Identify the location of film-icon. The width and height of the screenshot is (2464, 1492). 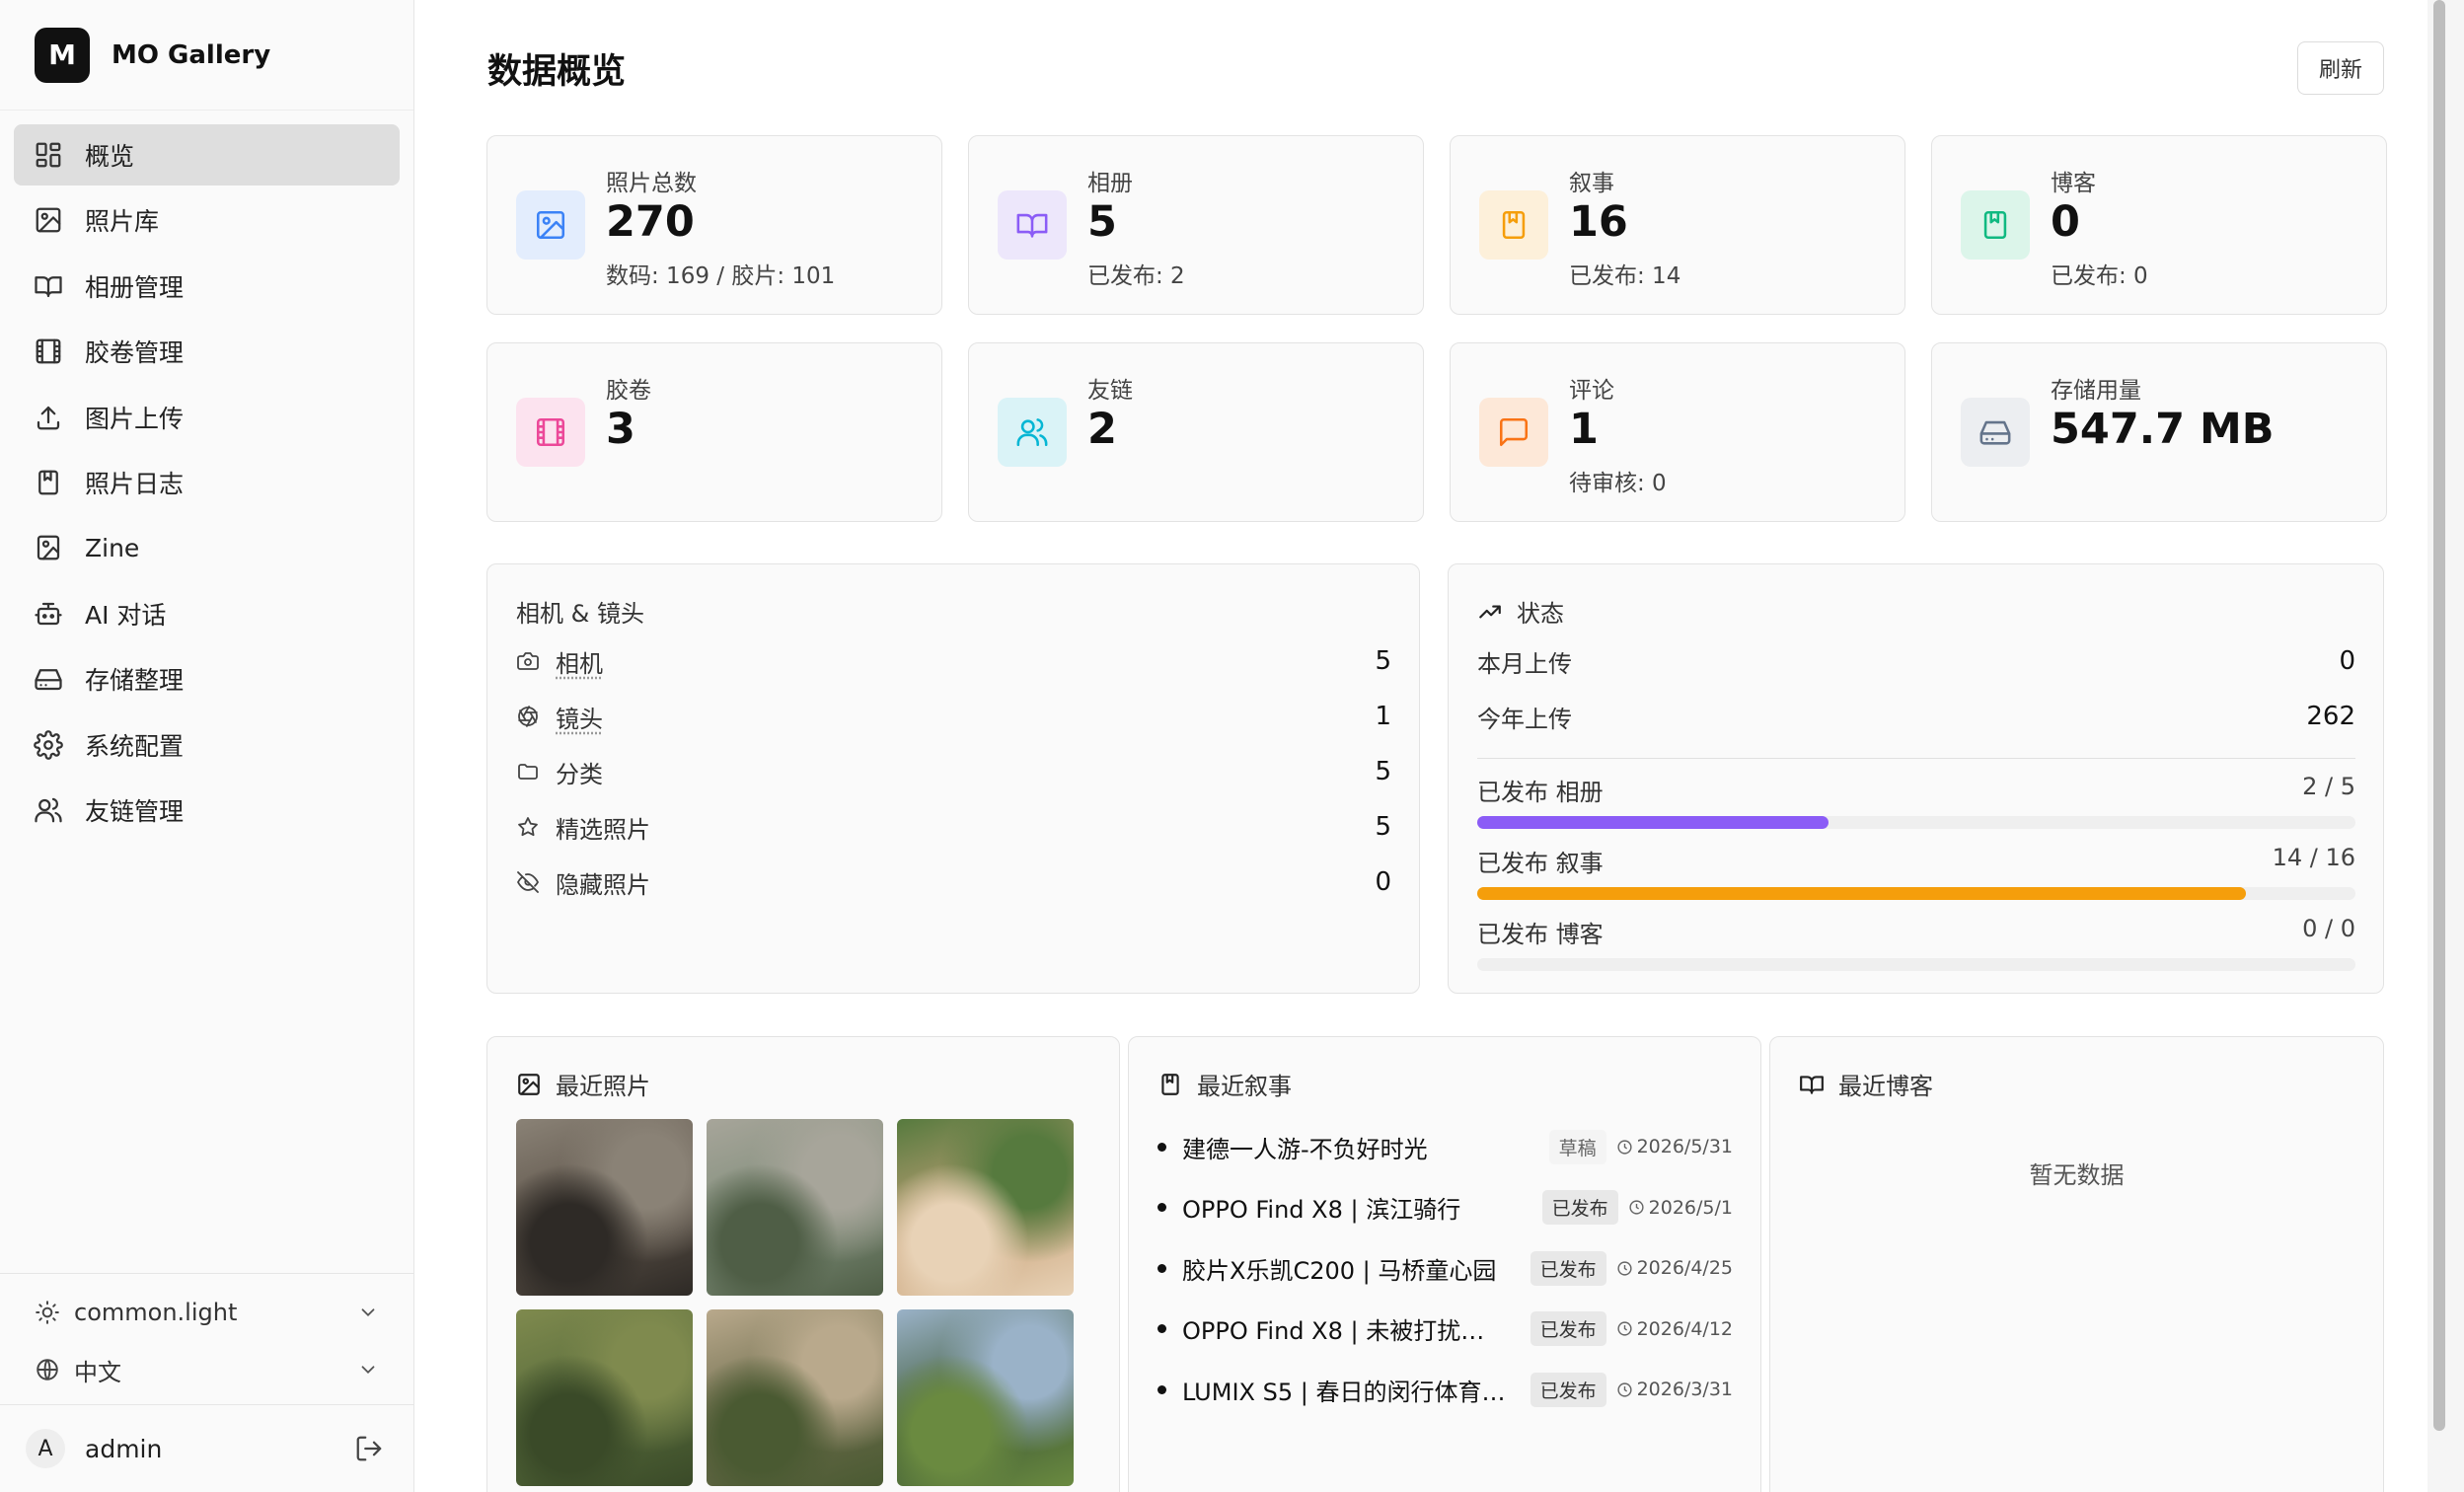
(550, 432).